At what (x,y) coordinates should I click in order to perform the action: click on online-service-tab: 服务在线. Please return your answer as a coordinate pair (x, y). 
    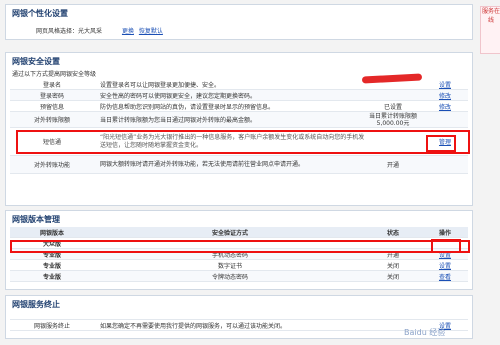
    Looking at the image, I should click on (490, 30).